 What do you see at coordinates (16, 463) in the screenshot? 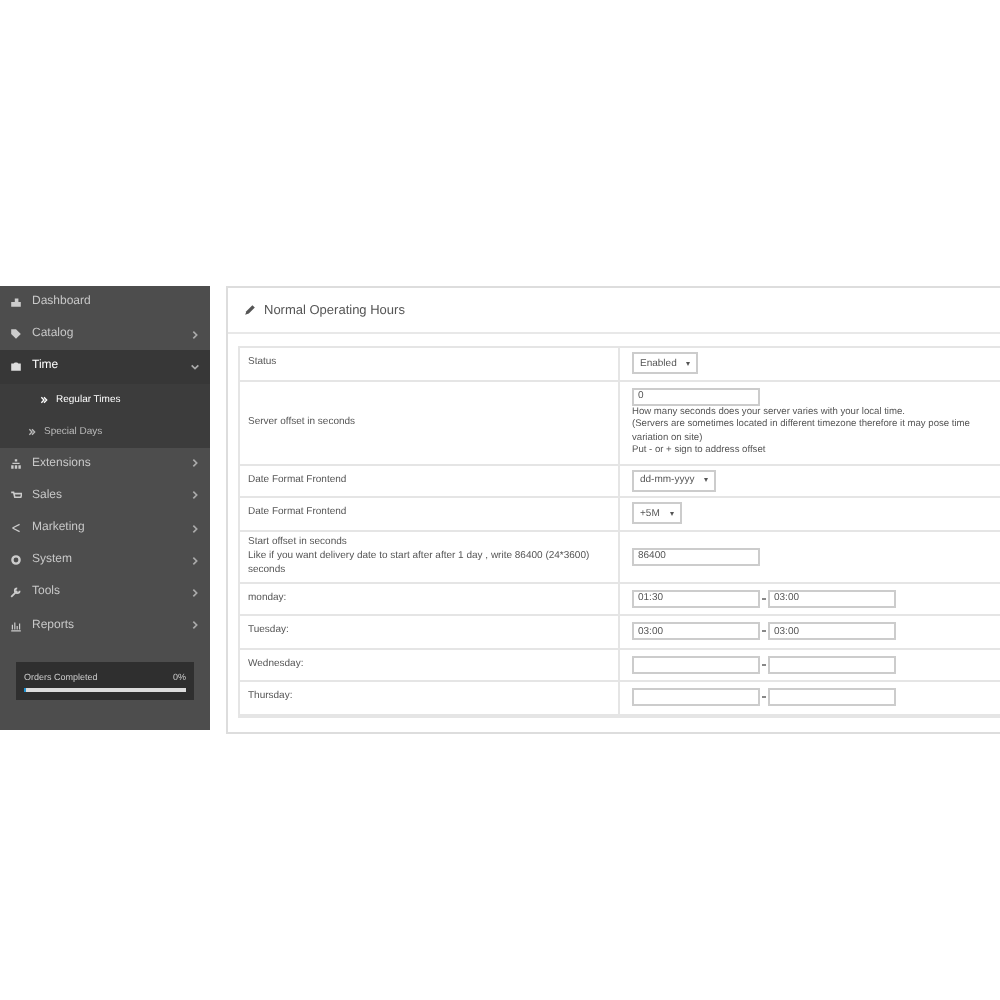
I see `sitemap-icon` at bounding box center [16, 463].